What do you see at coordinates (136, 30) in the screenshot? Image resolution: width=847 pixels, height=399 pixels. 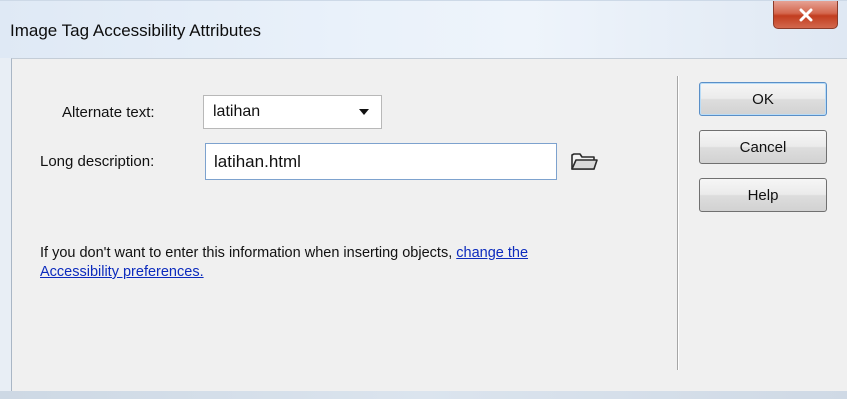 I see `dialog-title: Image Tag Accessibility Attributes` at bounding box center [136, 30].